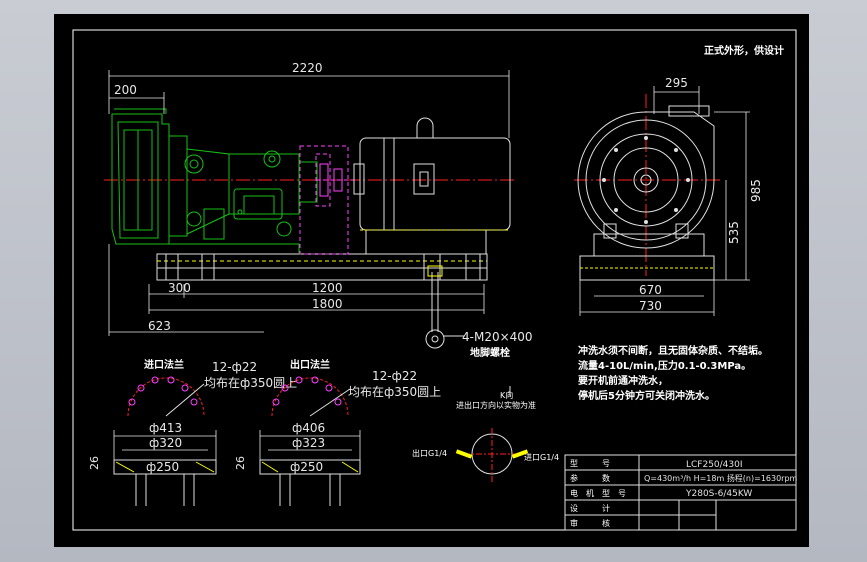  Describe the element at coordinates (394, 392) in the screenshot. I see `outlet-flange-pcd: 均布在ф350圆上` at that location.